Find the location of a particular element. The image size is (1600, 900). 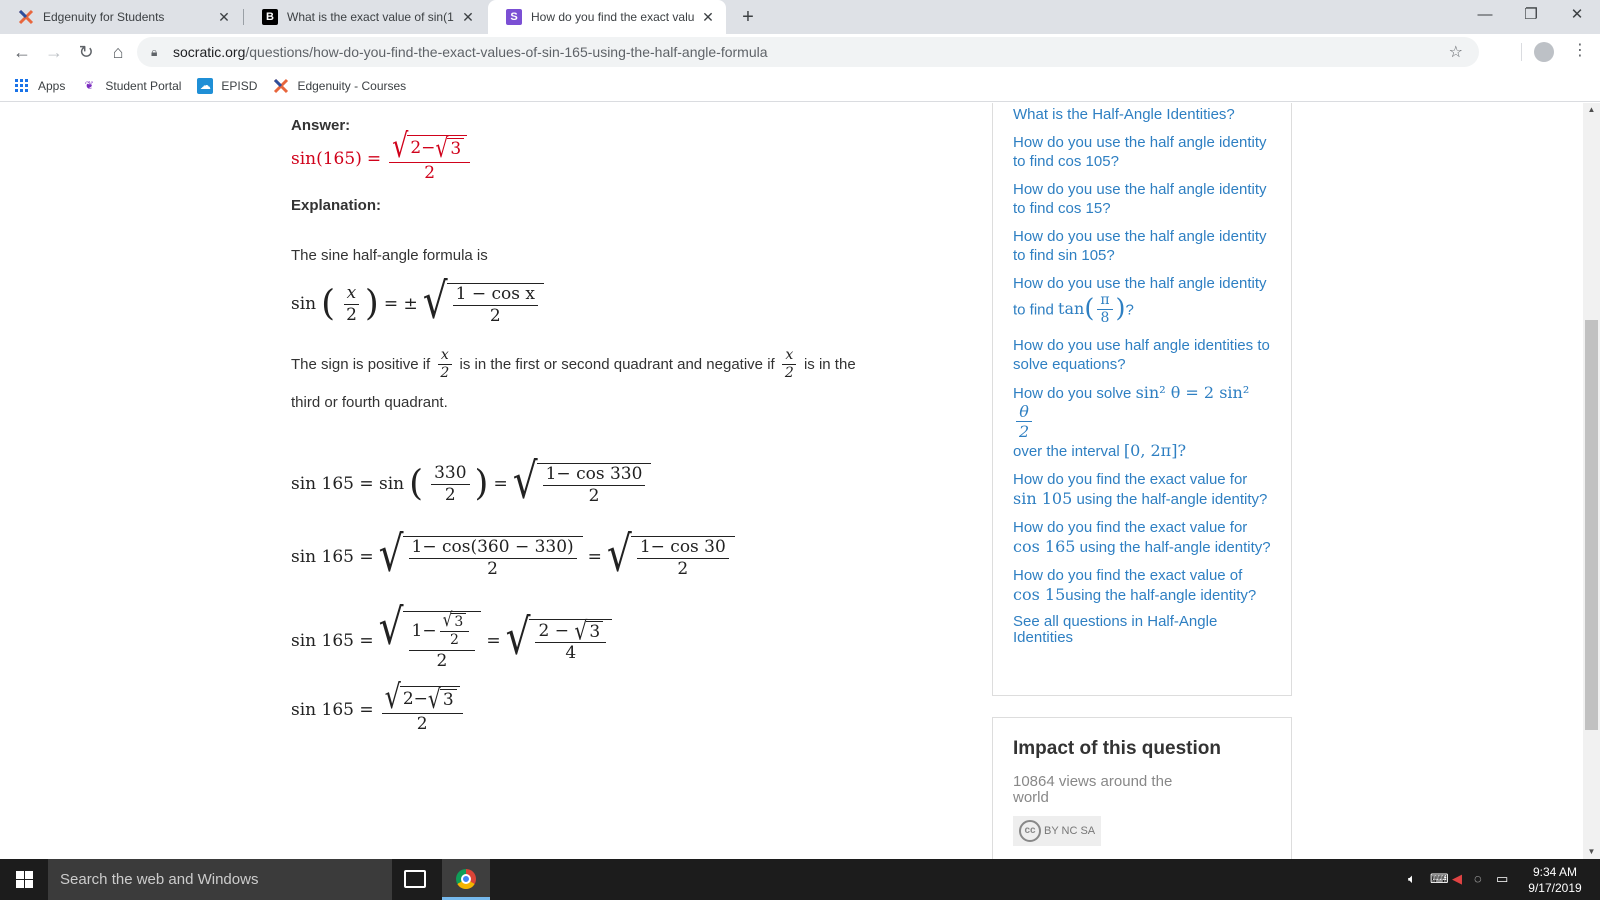

tab-brainly: B What is the exact value of sin(165 ✕ is located at coordinates (365, 17).